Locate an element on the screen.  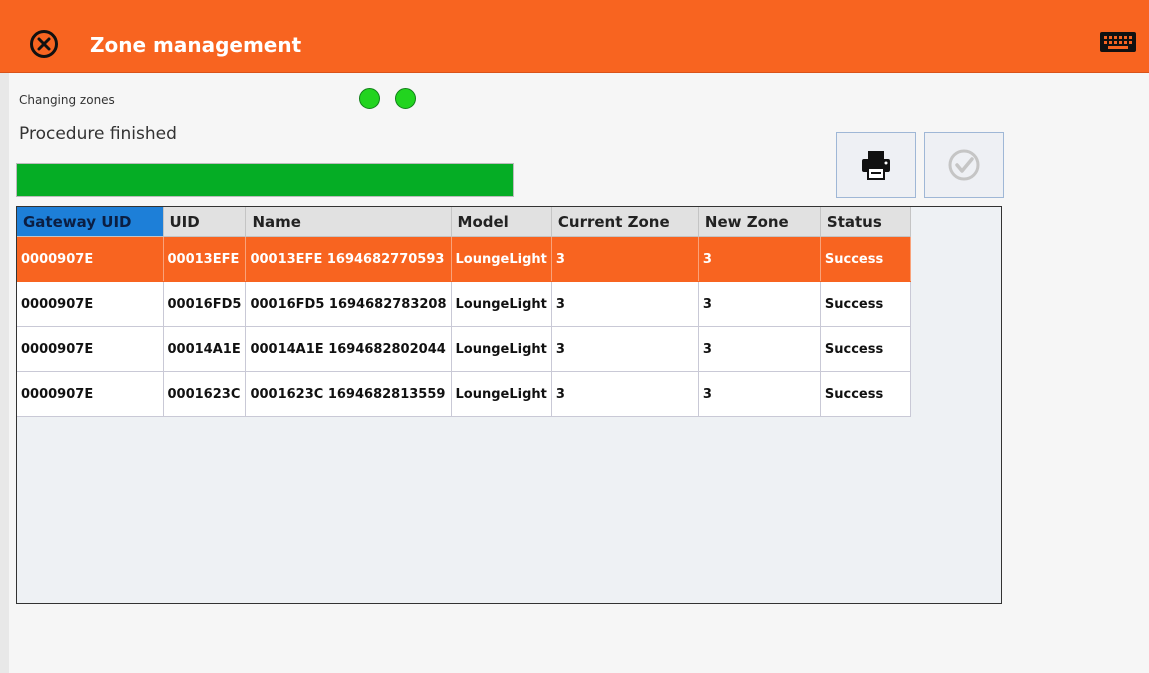
progress-fill is located at coordinates (265, 180).